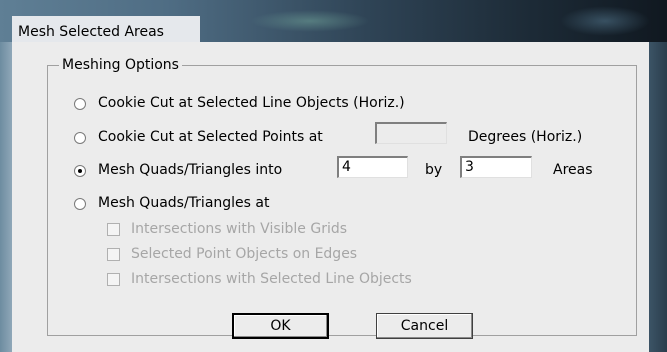 The height and width of the screenshot is (352, 667). I want to click on title-bar-glow-right, so click(605, 21).